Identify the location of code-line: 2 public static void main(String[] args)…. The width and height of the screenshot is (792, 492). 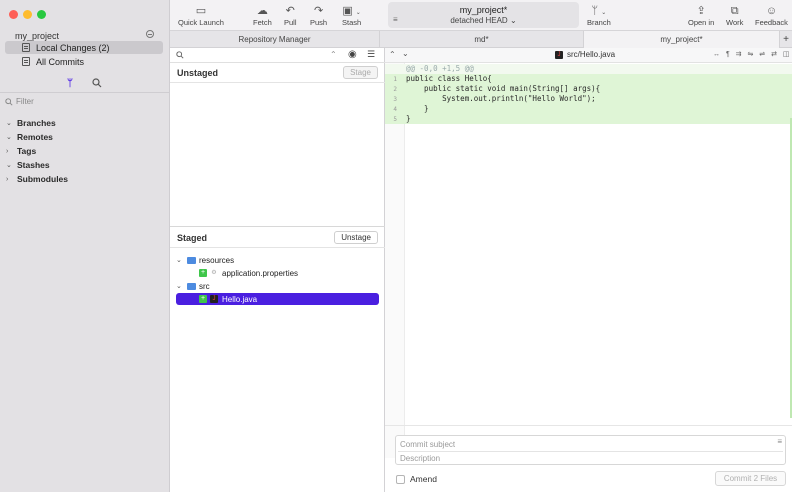
(588, 89).